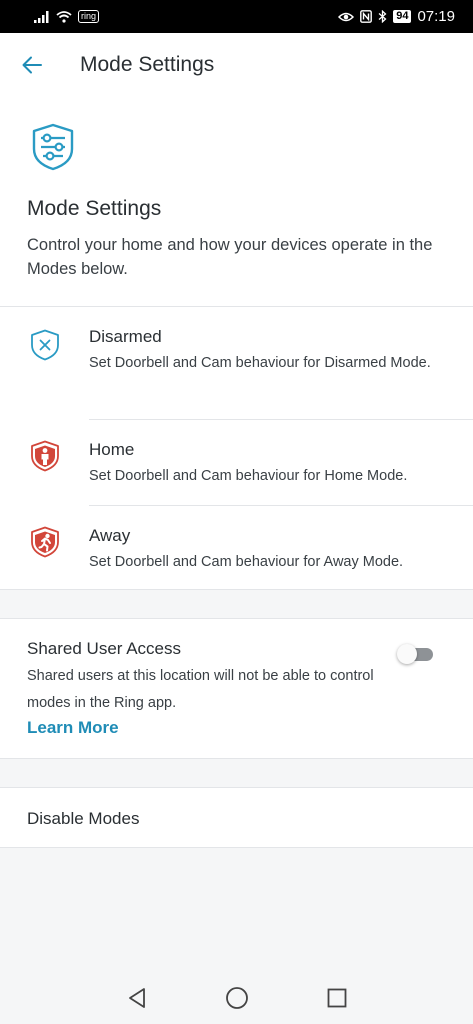  I want to click on back-button, so click(32, 65).